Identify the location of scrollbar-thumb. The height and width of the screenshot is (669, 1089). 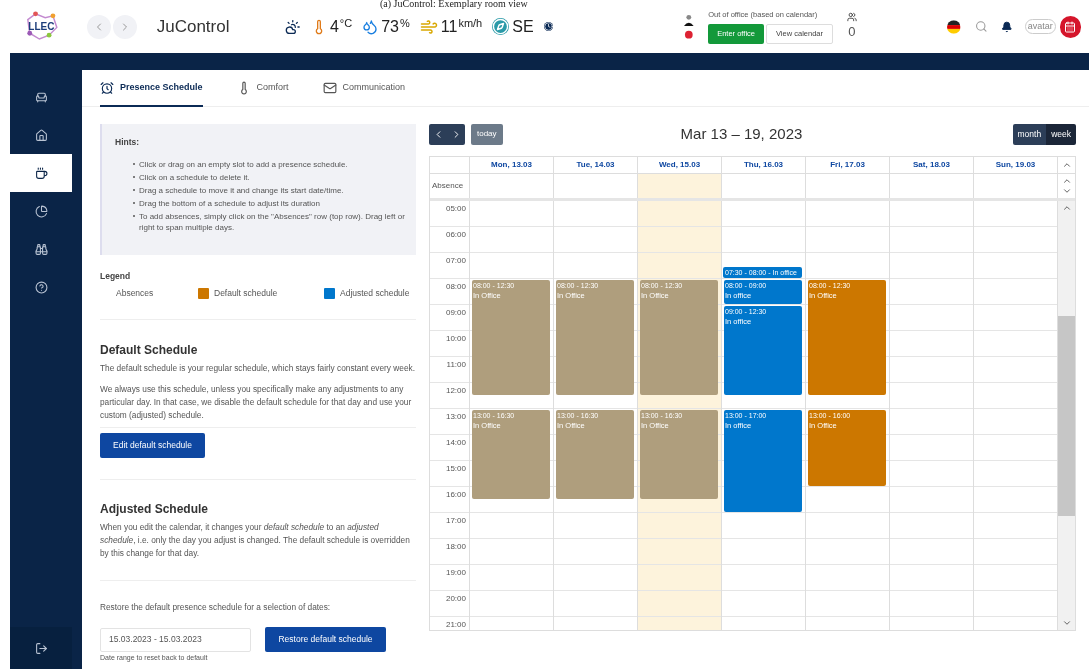
(1066, 415).